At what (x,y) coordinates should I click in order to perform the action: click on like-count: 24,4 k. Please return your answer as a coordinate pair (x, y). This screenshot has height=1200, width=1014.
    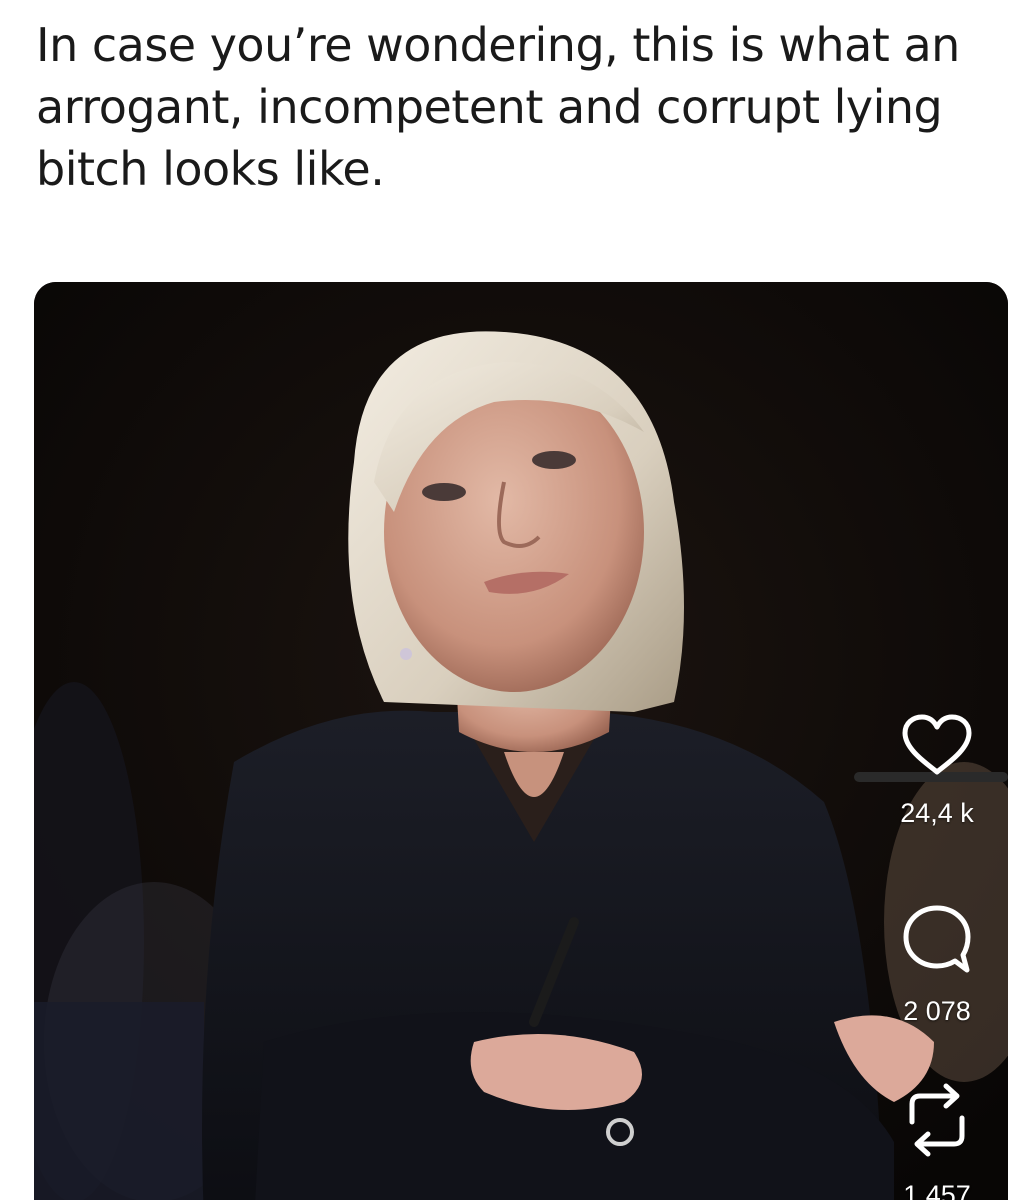
    Looking at the image, I should click on (937, 813).